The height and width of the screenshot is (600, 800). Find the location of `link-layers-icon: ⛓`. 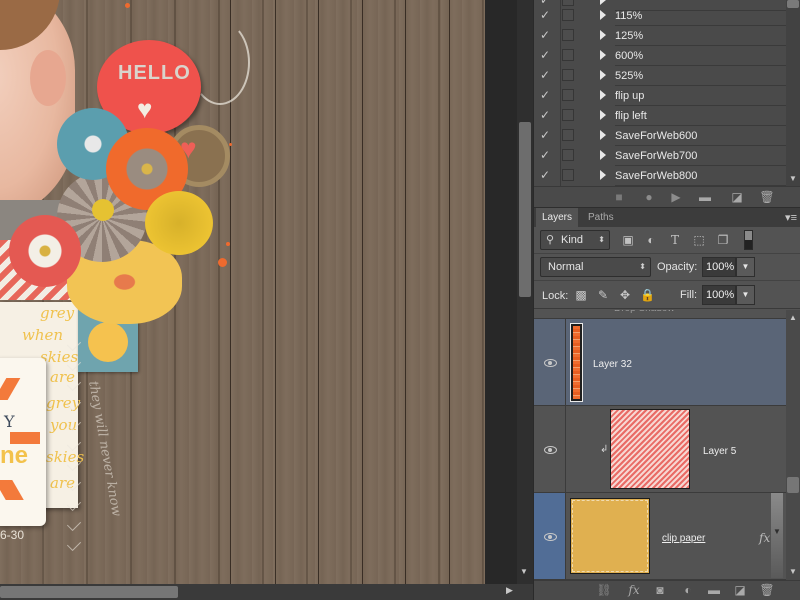

link-layers-icon: ⛓ is located at coordinates (604, 590).